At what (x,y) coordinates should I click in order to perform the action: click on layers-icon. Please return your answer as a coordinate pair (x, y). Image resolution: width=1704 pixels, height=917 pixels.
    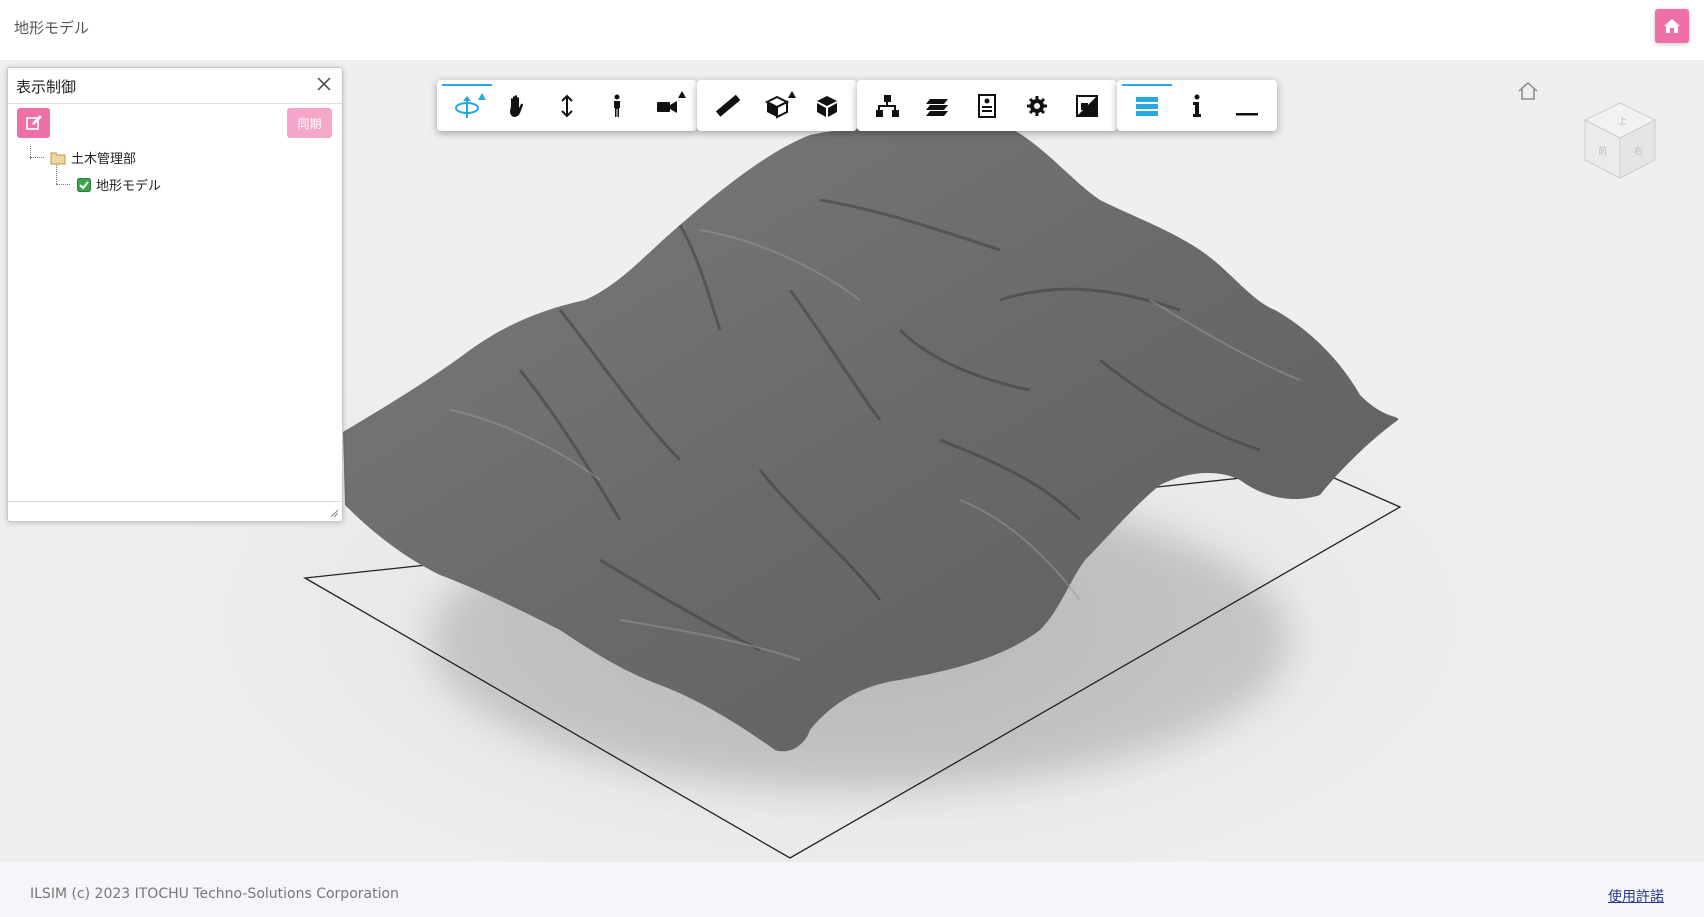
    Looking at the image, I should click on (937, 107).